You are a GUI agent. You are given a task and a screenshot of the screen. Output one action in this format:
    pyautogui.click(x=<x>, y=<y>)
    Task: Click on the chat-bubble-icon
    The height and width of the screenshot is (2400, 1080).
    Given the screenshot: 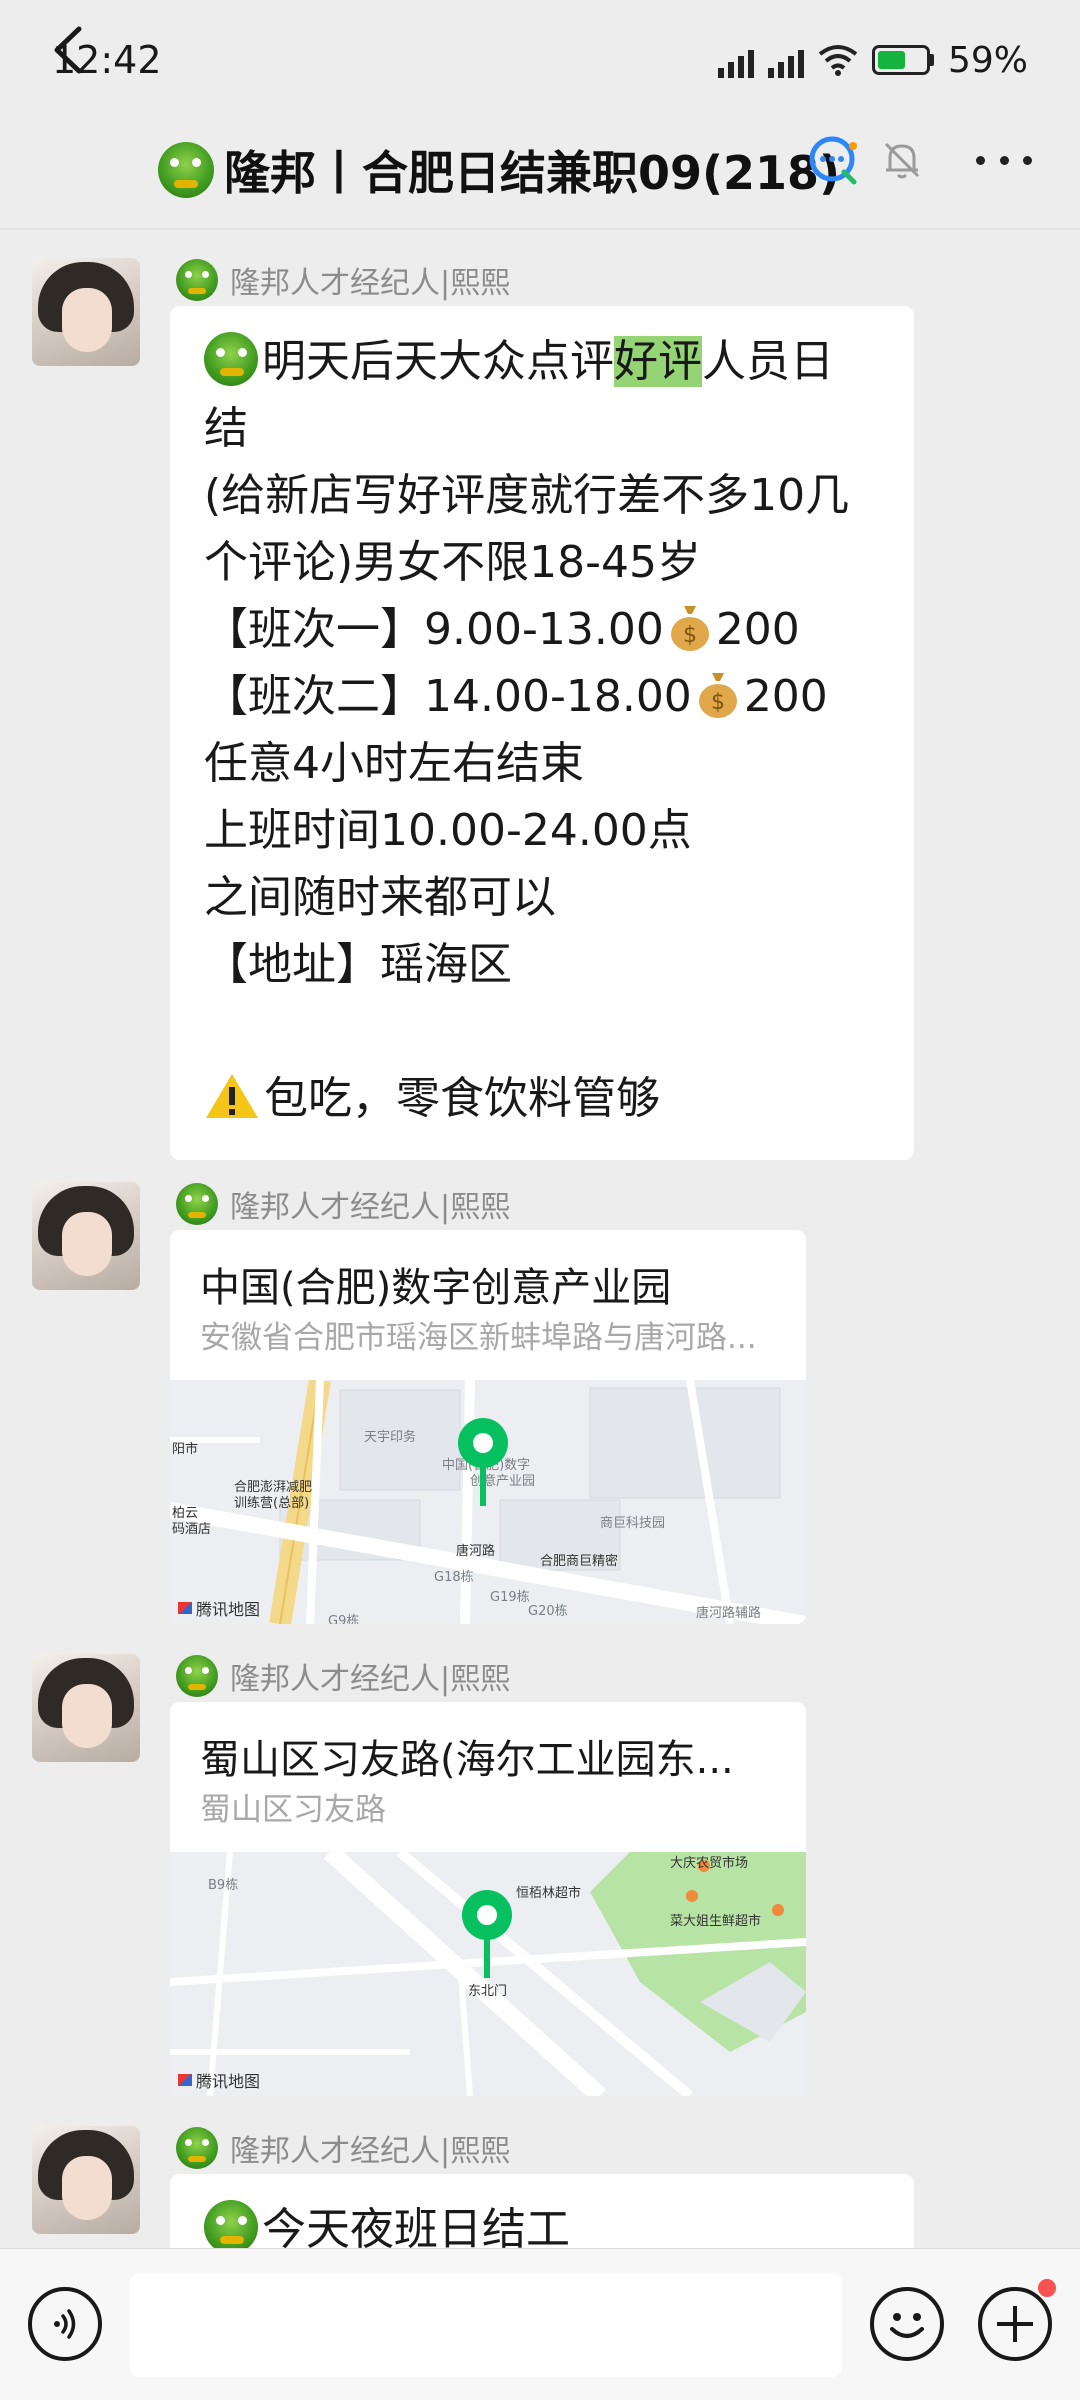 What is the action you would take?
    pyautogui.click(x=834, y=160)
    